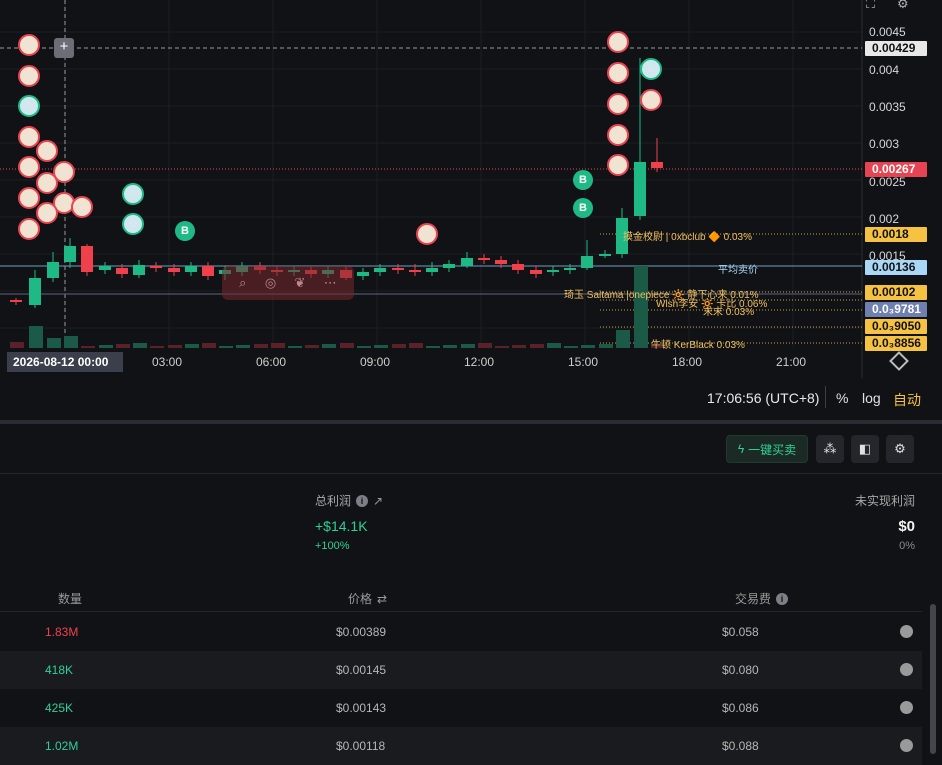  I want to click on chart-clock: 17:06:56 (UTC+8), so click(763, 398).